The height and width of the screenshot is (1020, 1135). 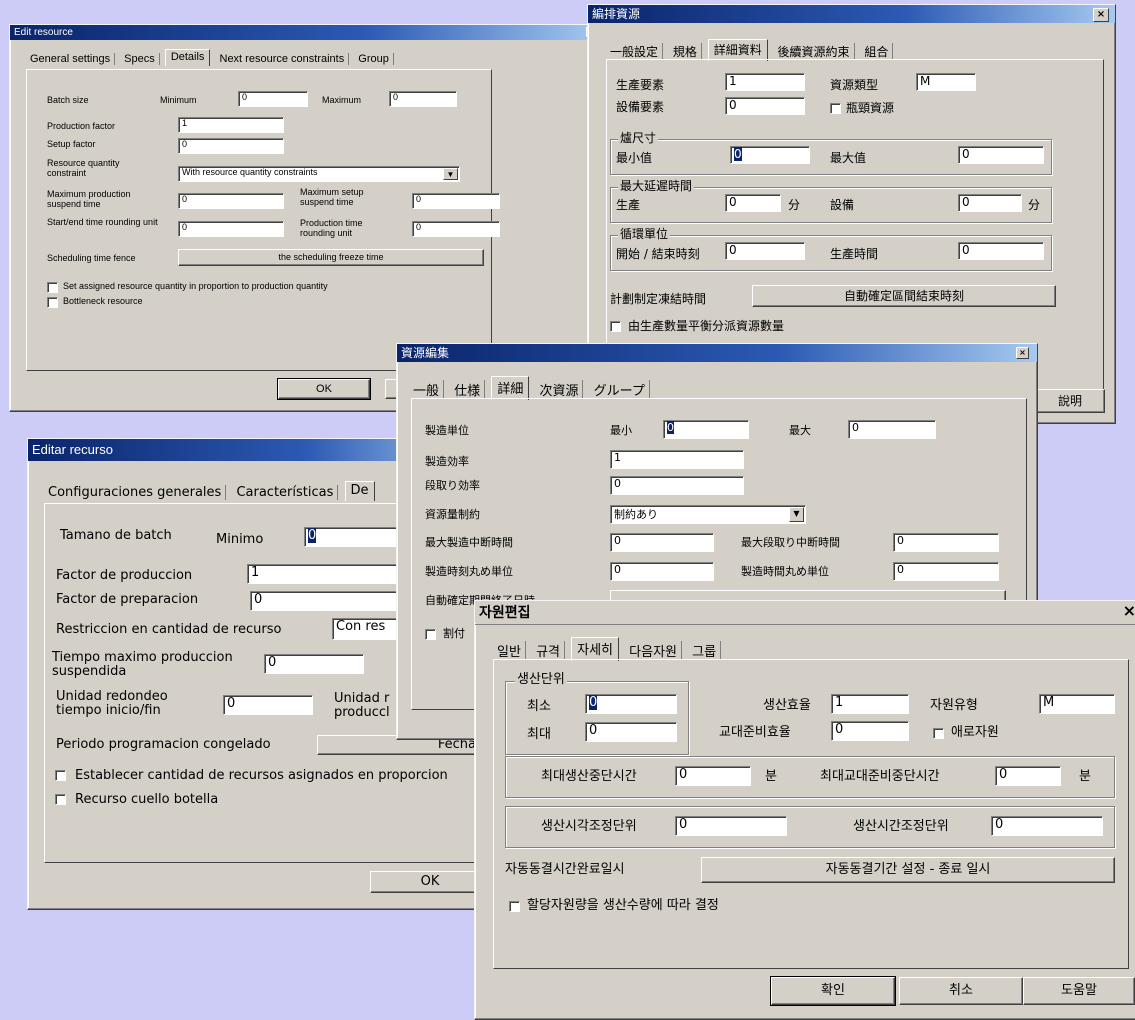 I want to click on tab-general: 一般設定, so click(x=635, y=51).